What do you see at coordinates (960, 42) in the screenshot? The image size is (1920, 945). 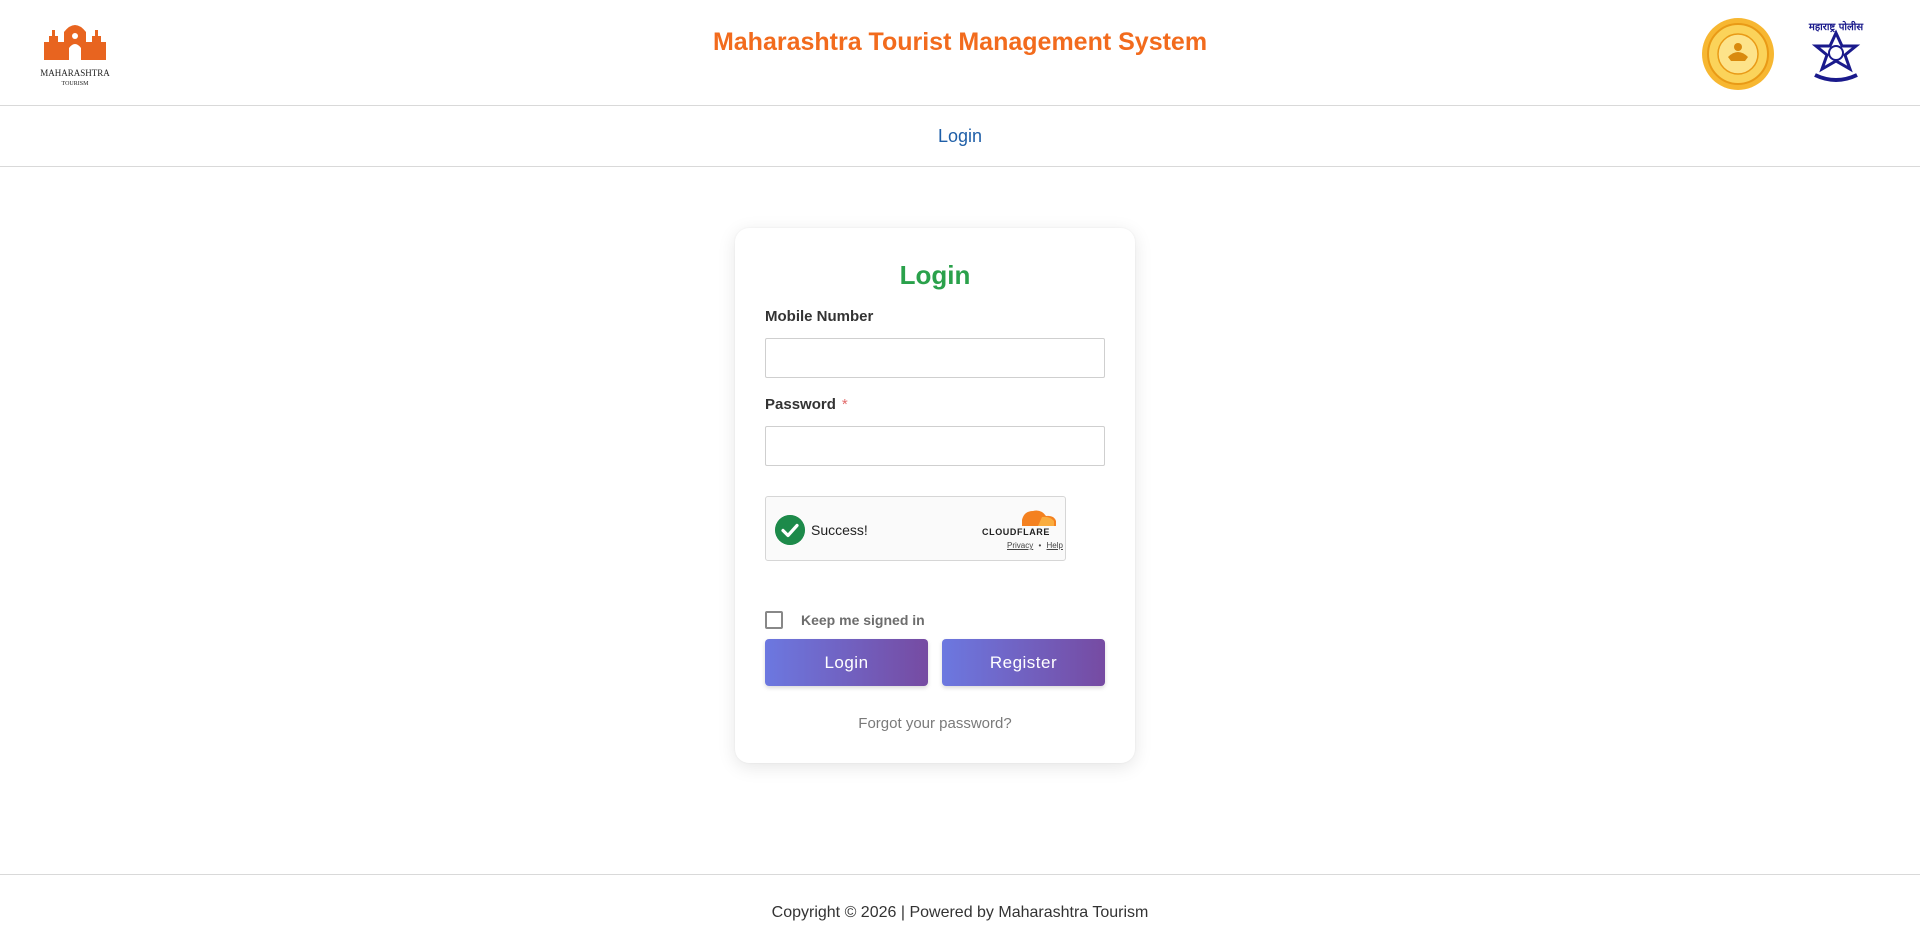 I see `site-title: Maharashtra Tourist Management System` at bounding box center [960, 42].